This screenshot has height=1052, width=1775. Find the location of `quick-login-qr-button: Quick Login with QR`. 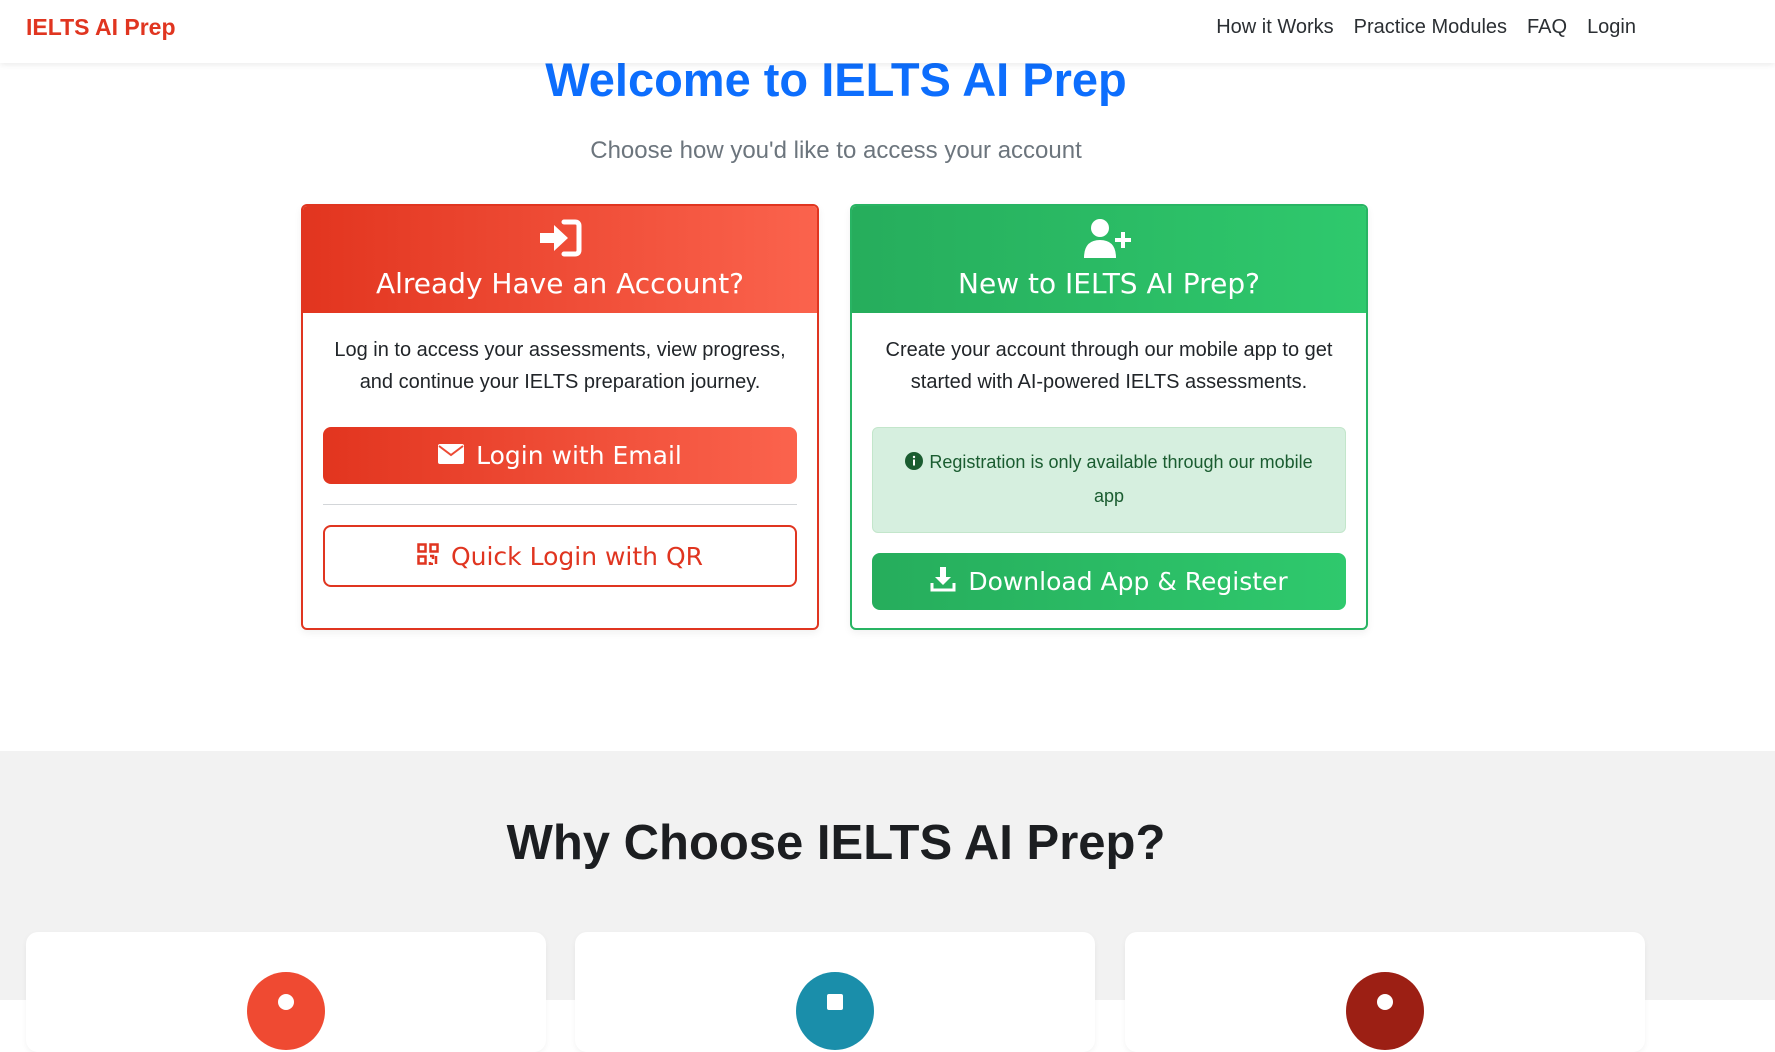

quick-login-qr-button: Quick Login with QR is located at coordinates (560, 556).